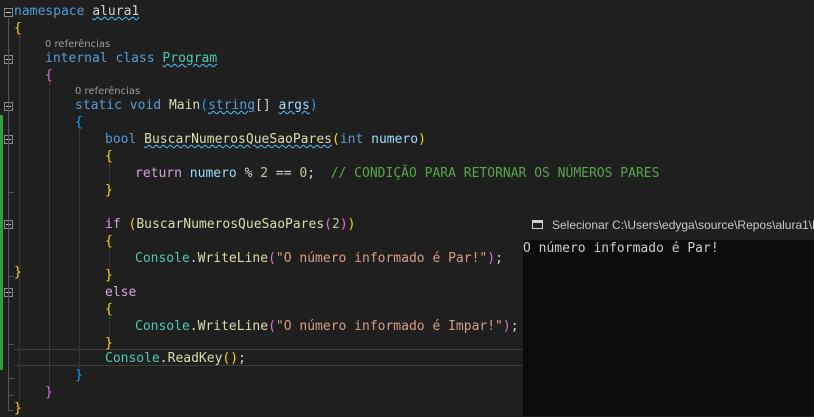 The height and width of the screenshot is (417, 814). Describe the element at coordinates (145, 105) in the screenshot. I see `keyword-void: void` at that location.